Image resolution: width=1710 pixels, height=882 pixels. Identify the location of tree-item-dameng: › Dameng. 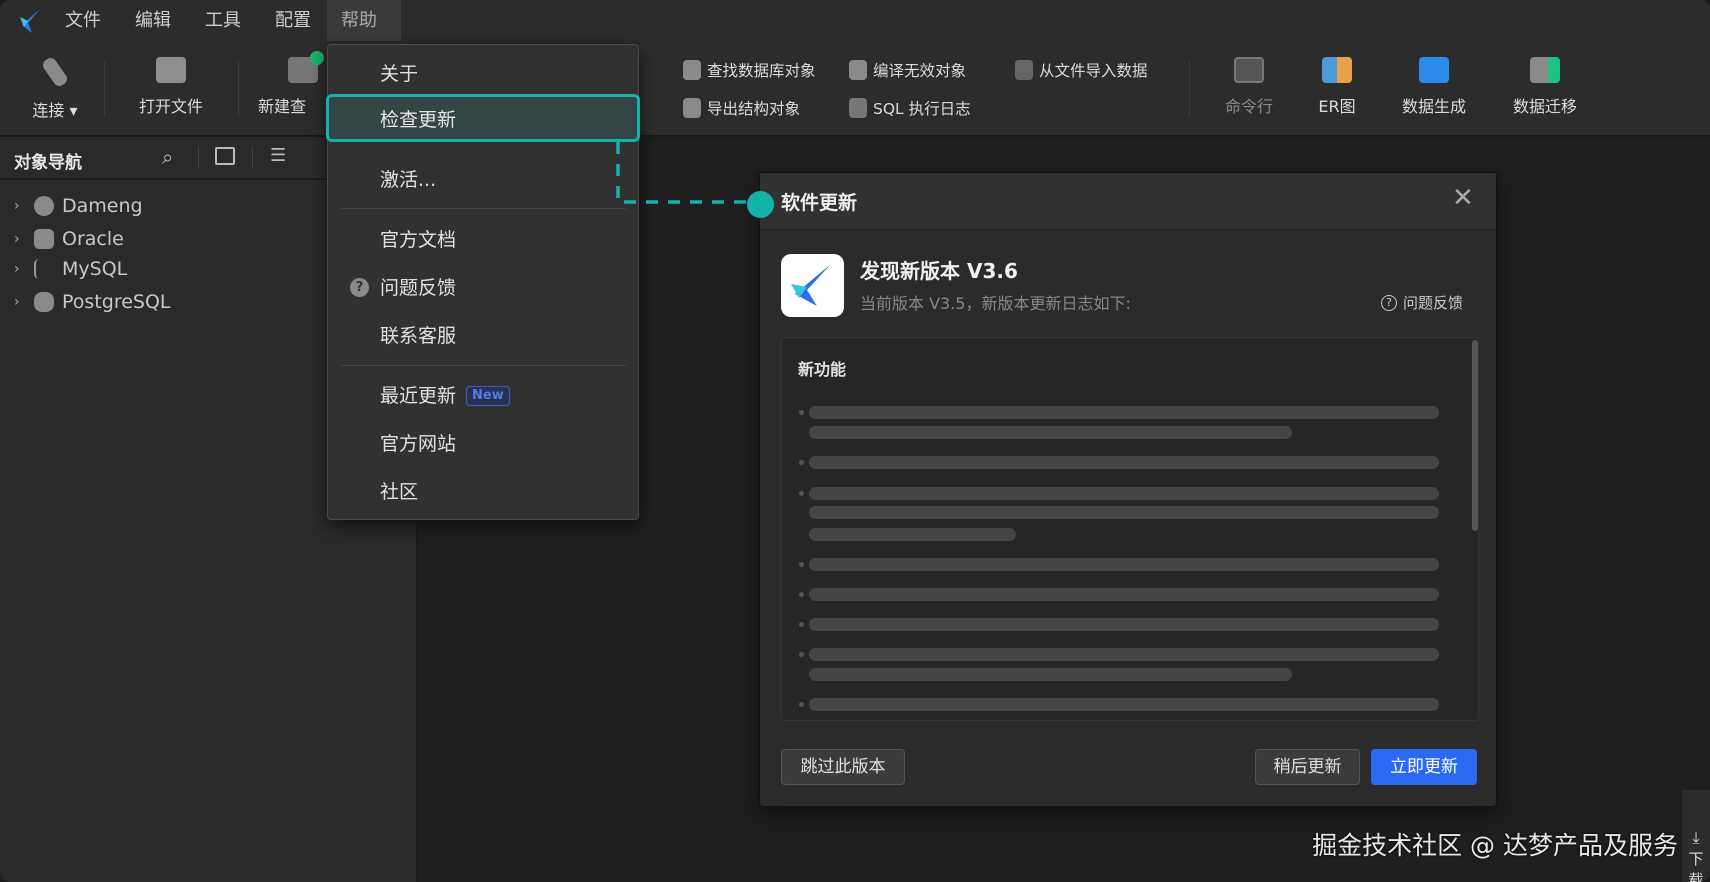
(78, 206).